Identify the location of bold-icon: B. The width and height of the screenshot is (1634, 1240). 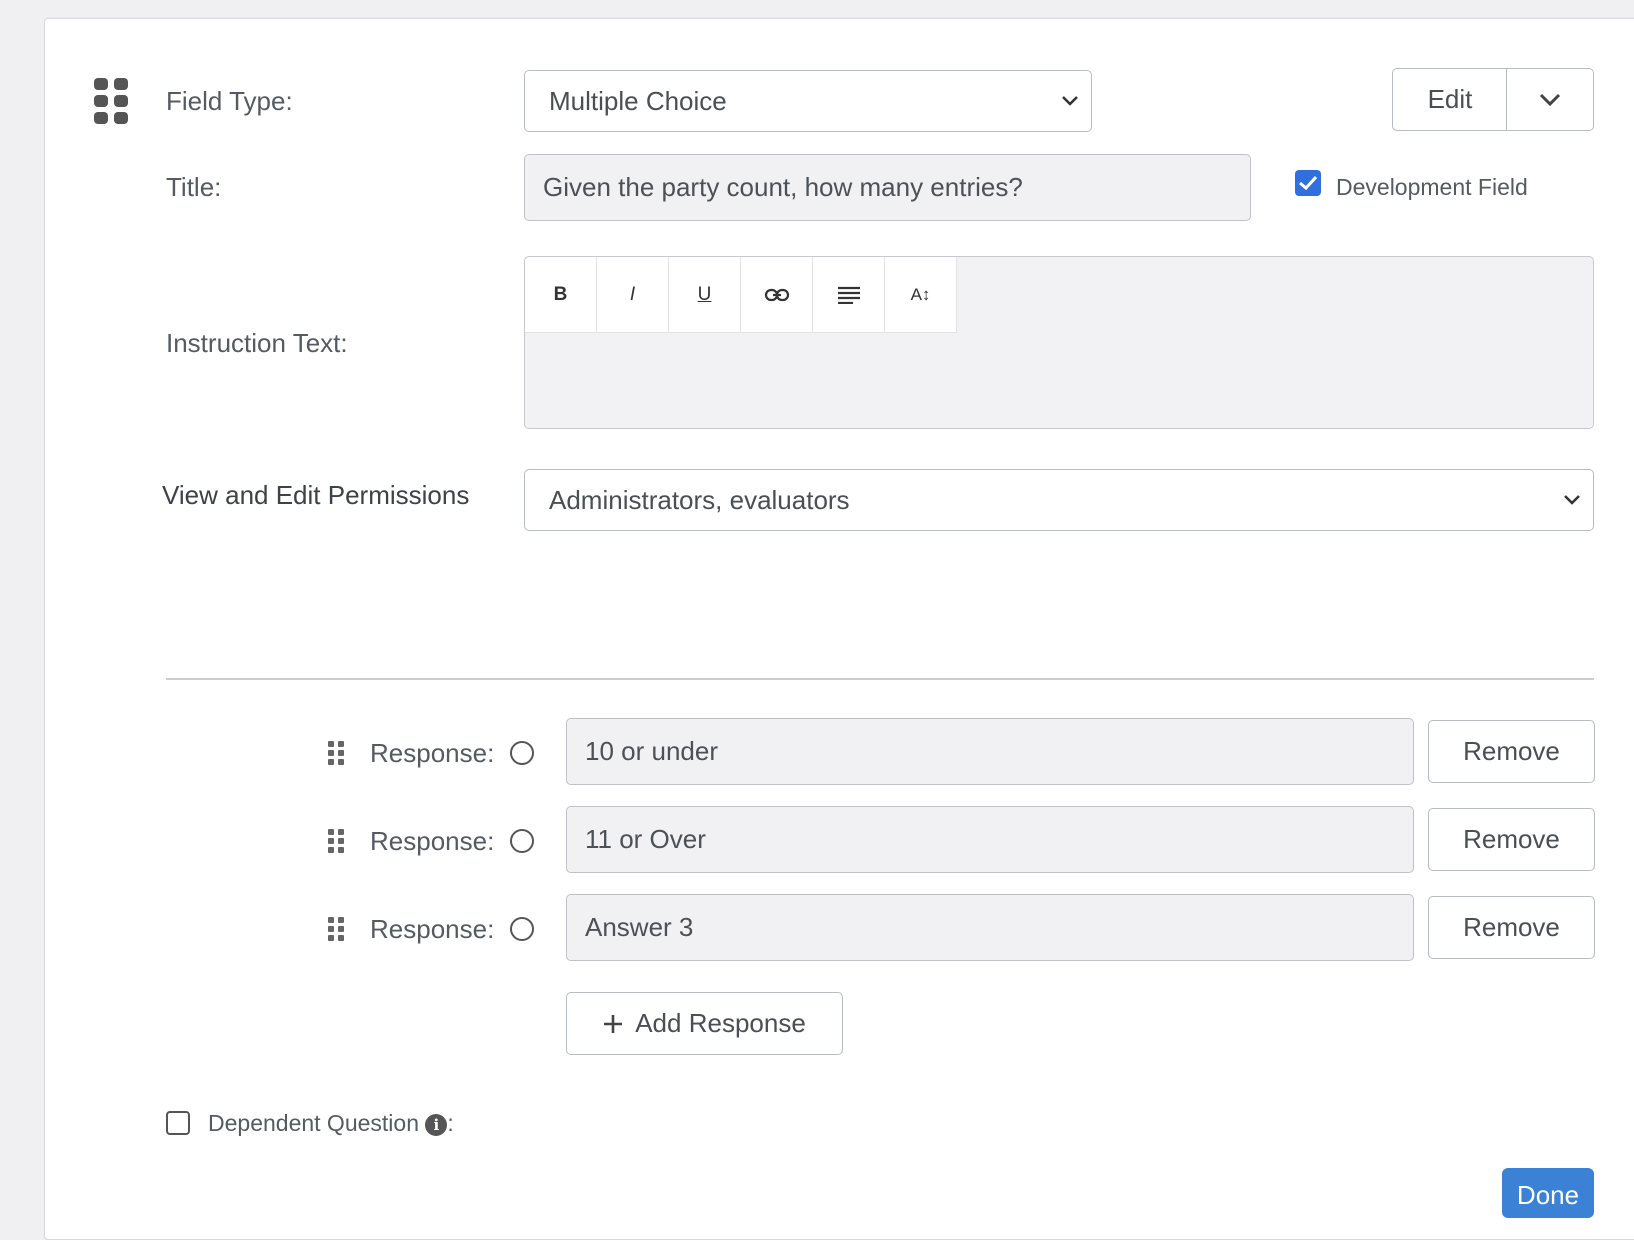
(560, 294).